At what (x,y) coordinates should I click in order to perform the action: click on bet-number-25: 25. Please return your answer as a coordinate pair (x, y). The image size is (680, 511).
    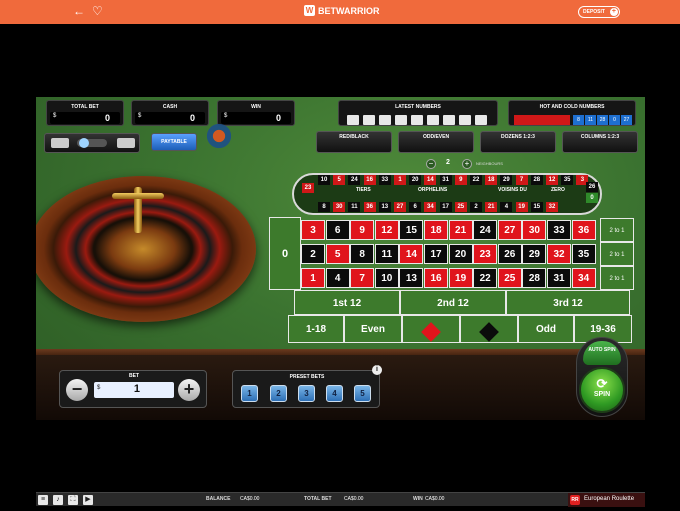
    Looking at the image, I should click on (509, 278).